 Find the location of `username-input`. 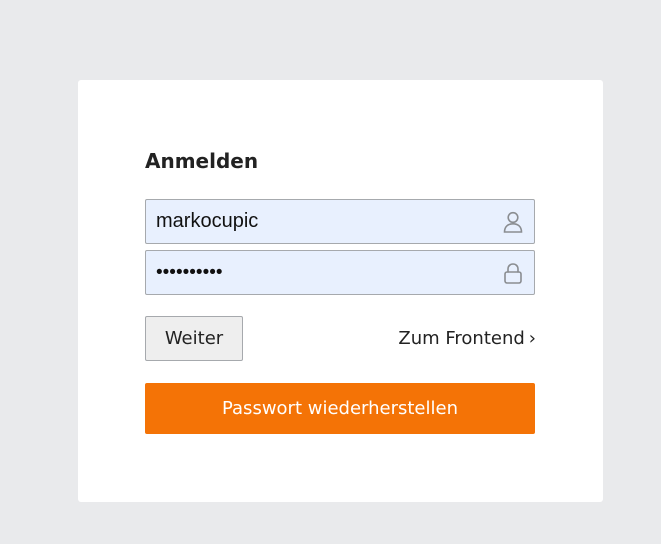

username-input is located at coordinates (340, 221).